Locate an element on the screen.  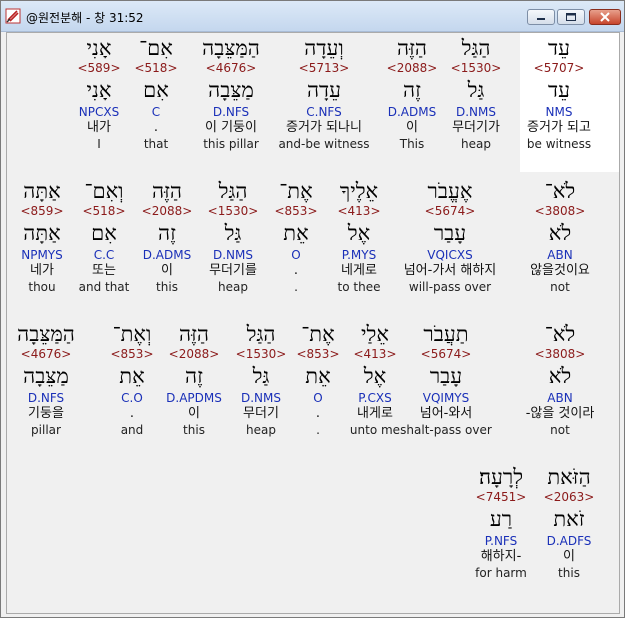
morphology-code: NMS is located at coordinates (559, 112).